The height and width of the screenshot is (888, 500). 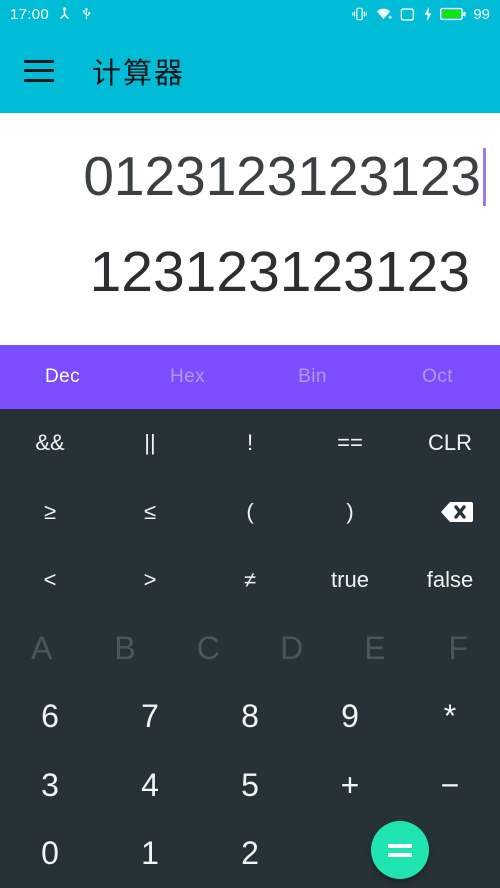 What do you see at coordinates (350, 511) in the screenshot?
I see `key-close-paren: )` at bounding box center [350, 511].